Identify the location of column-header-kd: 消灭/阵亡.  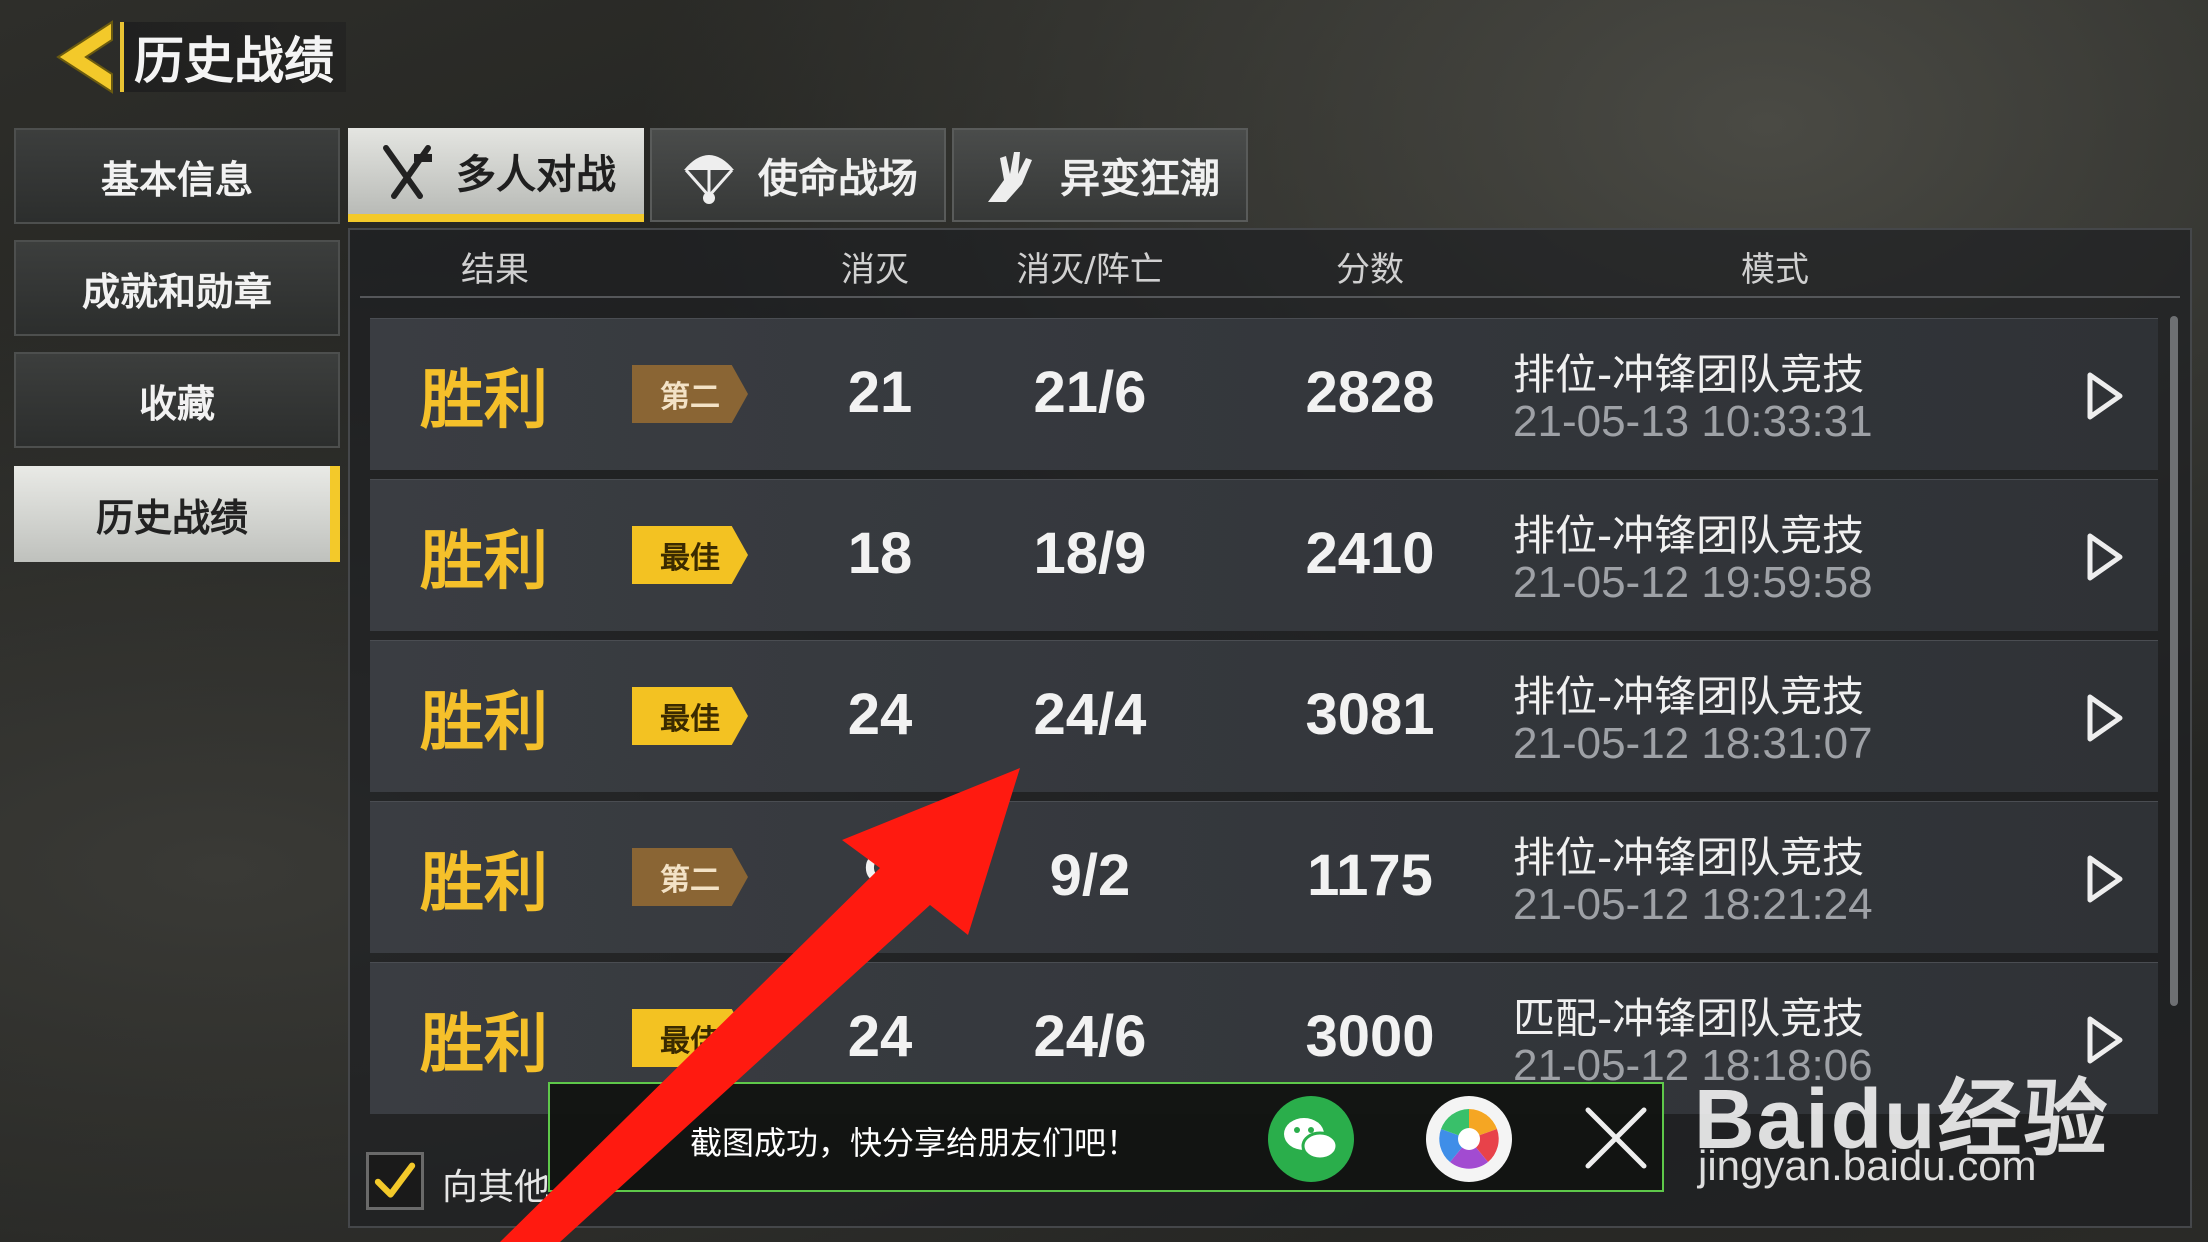
(1090, 270).